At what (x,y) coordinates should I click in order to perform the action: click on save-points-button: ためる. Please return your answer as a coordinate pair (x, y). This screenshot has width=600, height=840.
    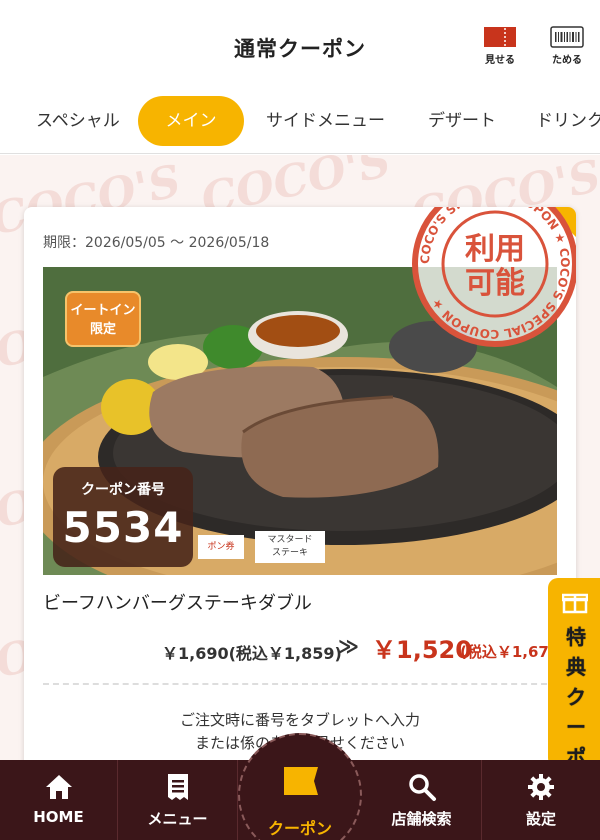
    Looking at the image, I should click on (567, 46).